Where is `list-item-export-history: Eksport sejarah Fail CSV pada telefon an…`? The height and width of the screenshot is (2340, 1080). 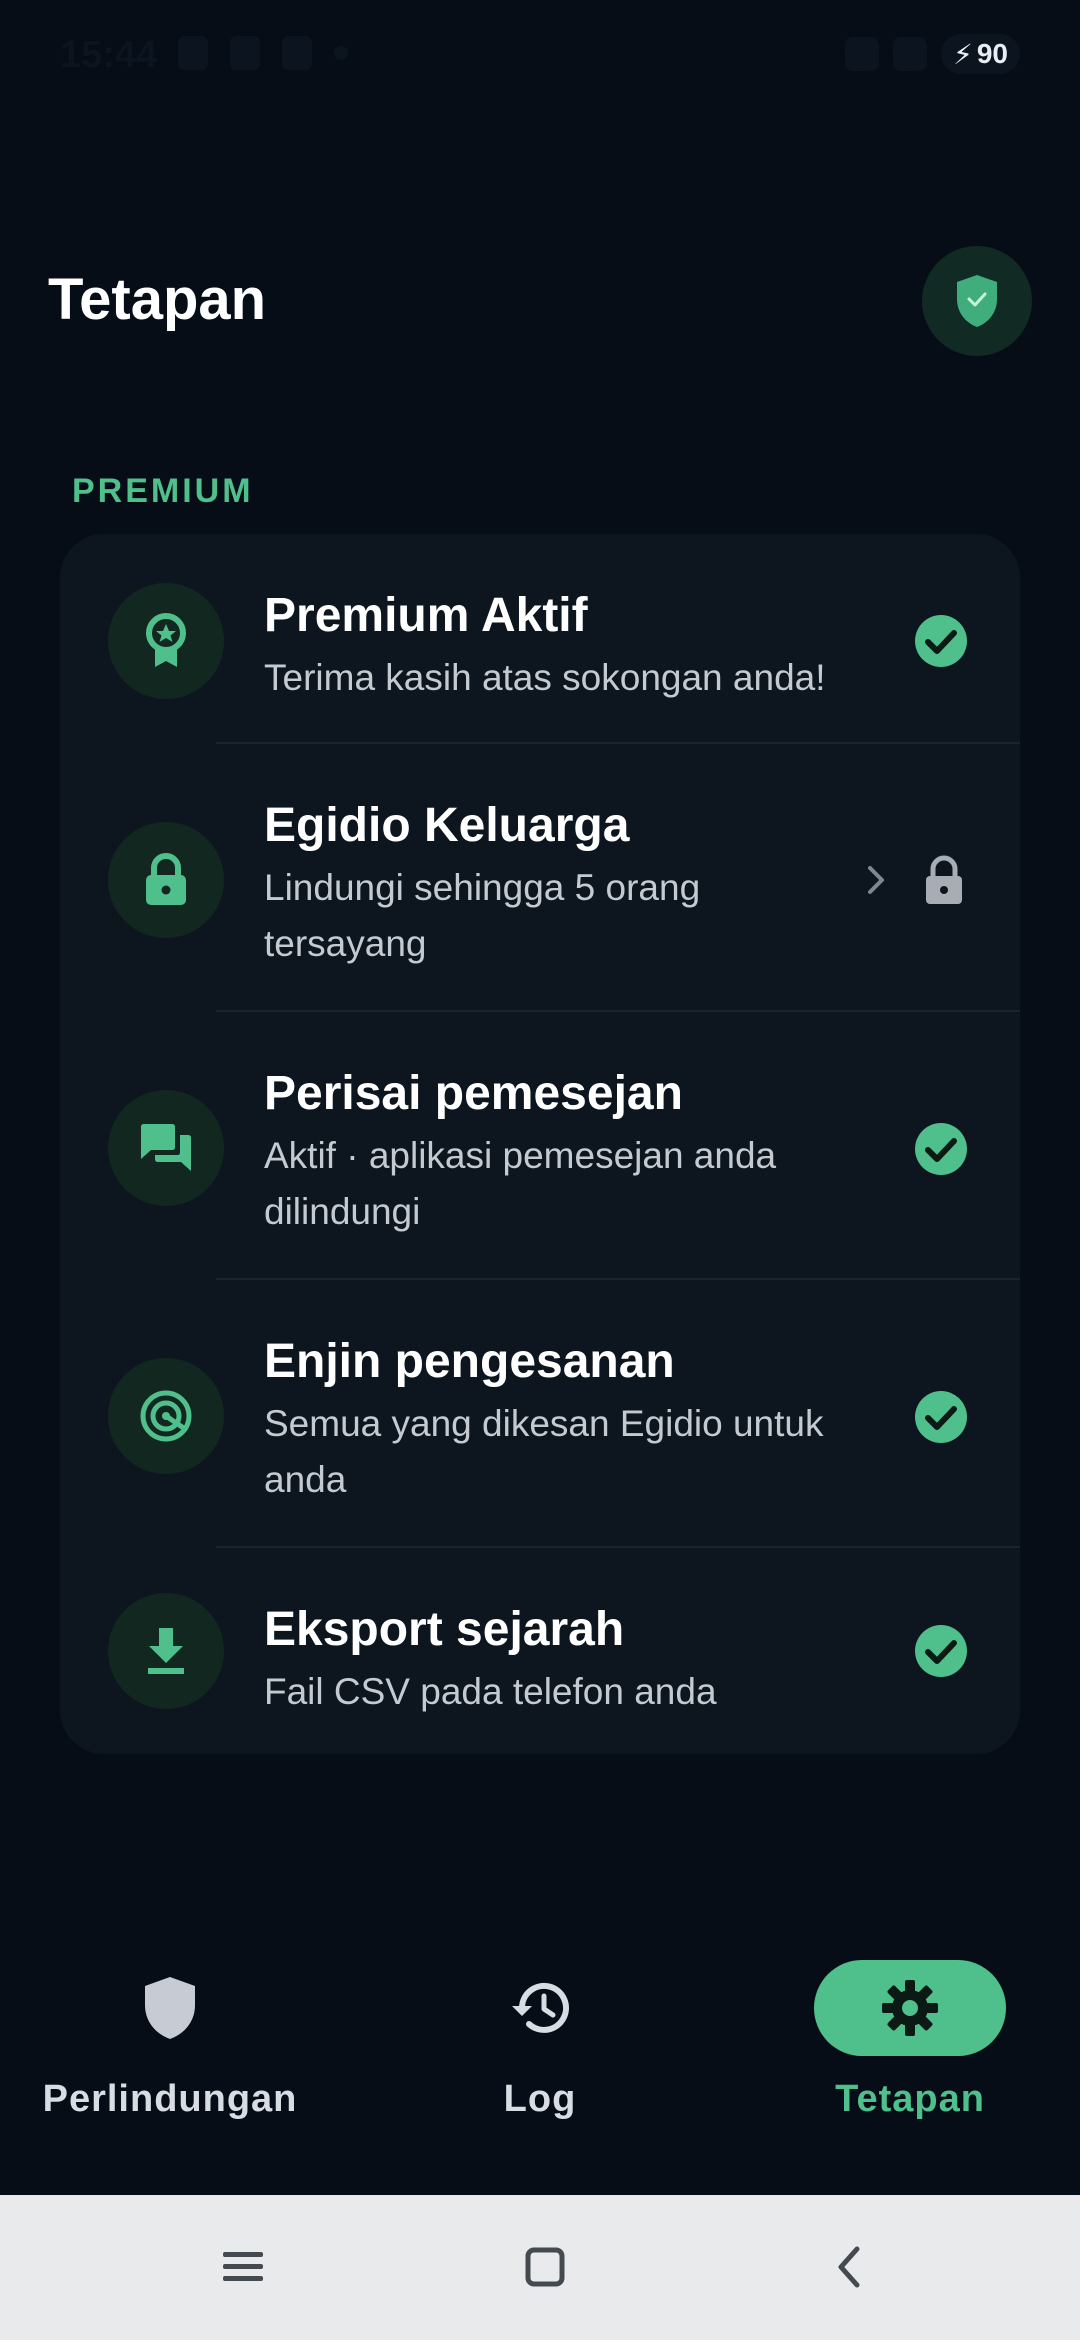 list-item-export-history: Eksport sejarah Fail CSV pada telefon an… is located at coordinates (540, 1651).